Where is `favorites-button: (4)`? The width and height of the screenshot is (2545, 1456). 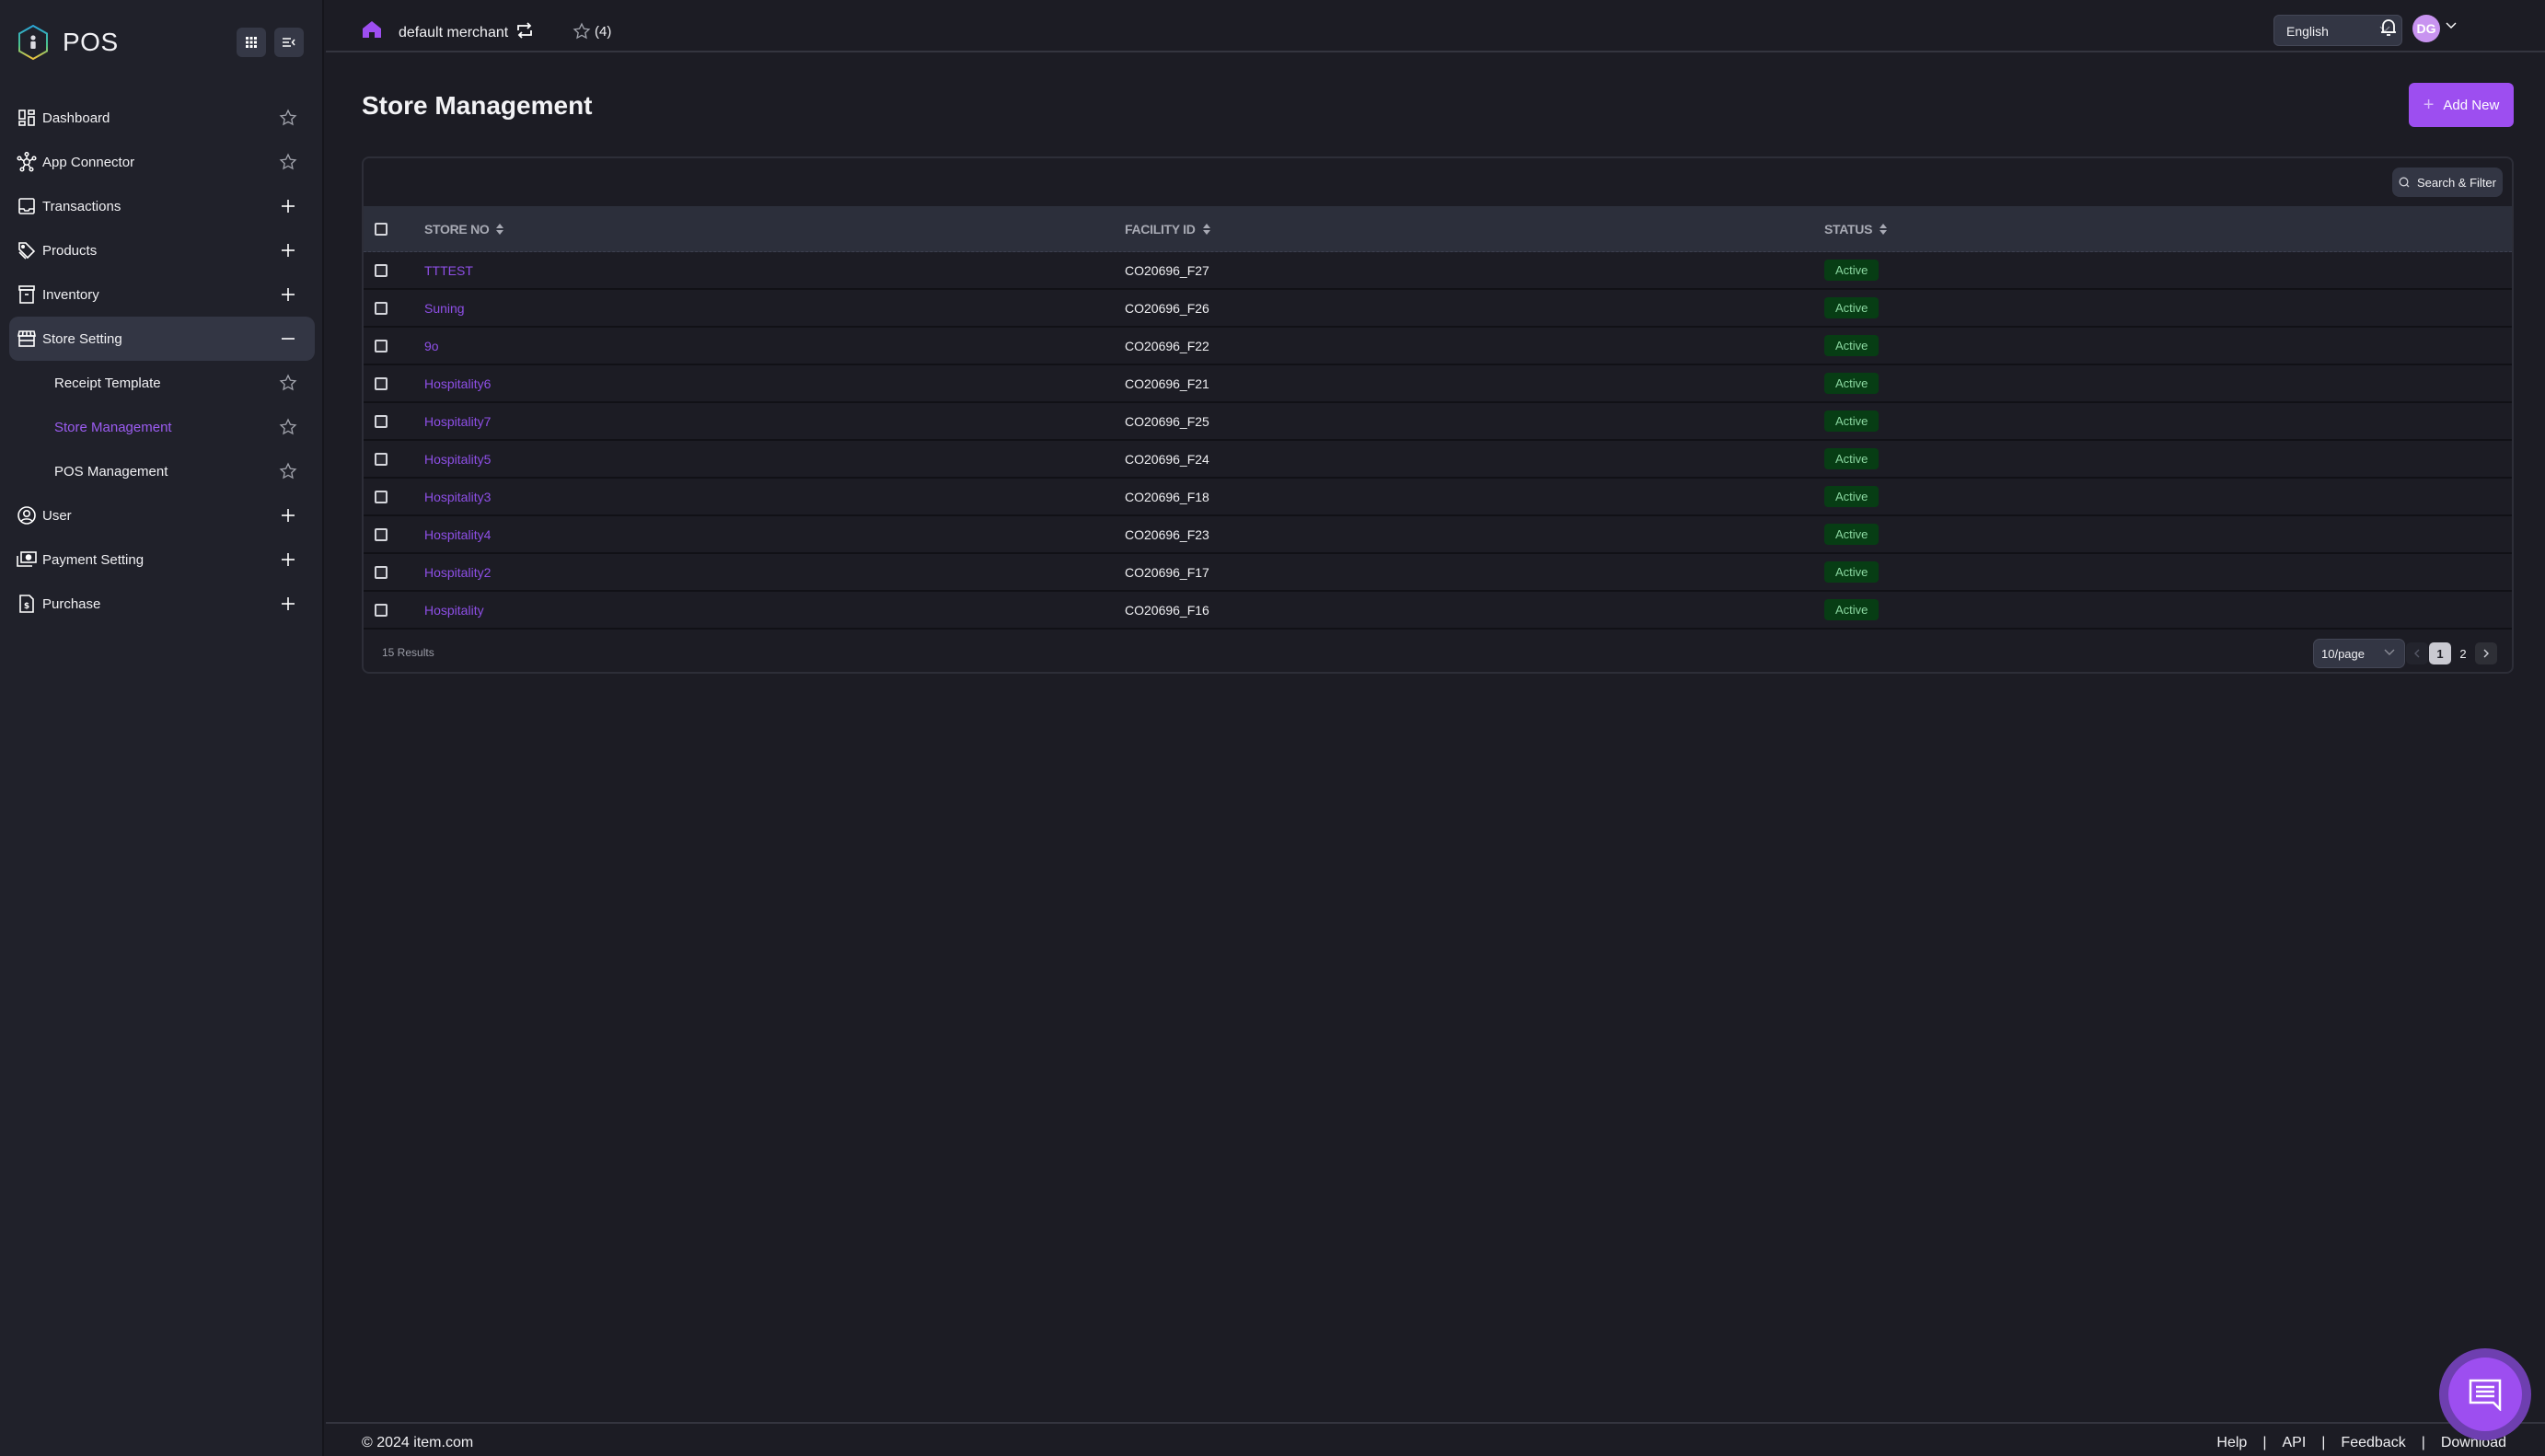
favorites-button: (4) is located at coordinates (592, 31).